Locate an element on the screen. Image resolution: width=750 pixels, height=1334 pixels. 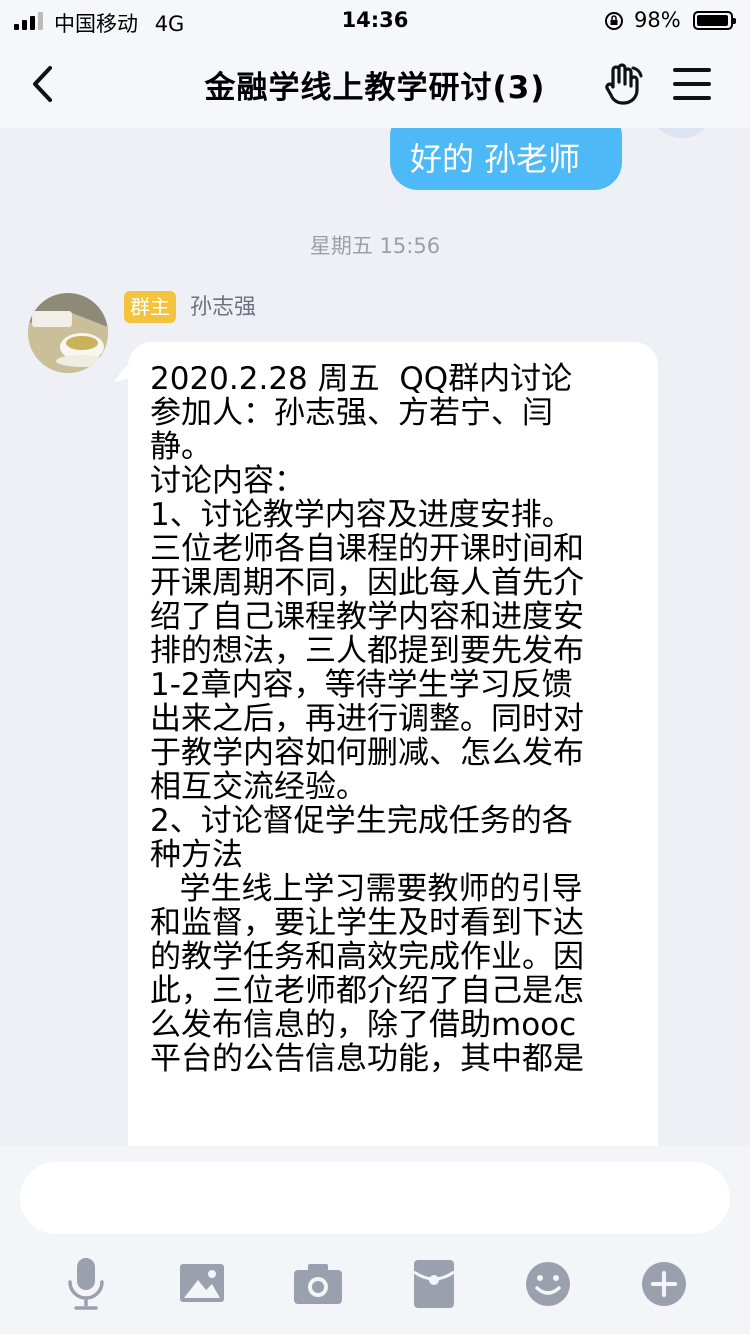
message-line: 2020.2.28 周五 QQ群内讨论 is located at coordinates (361, 379).